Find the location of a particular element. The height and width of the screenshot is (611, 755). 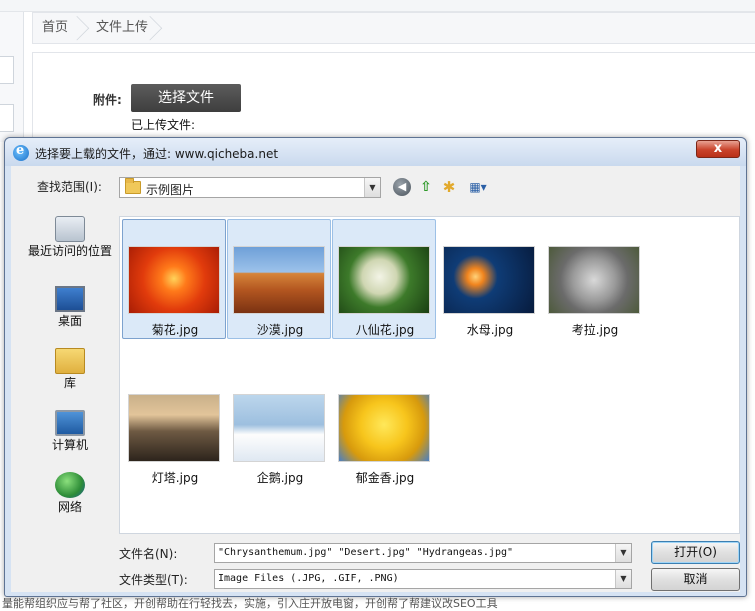

filetype-value: Image Files (.JPG, .GIF, .PNG) is located at coordinates (308, 578).